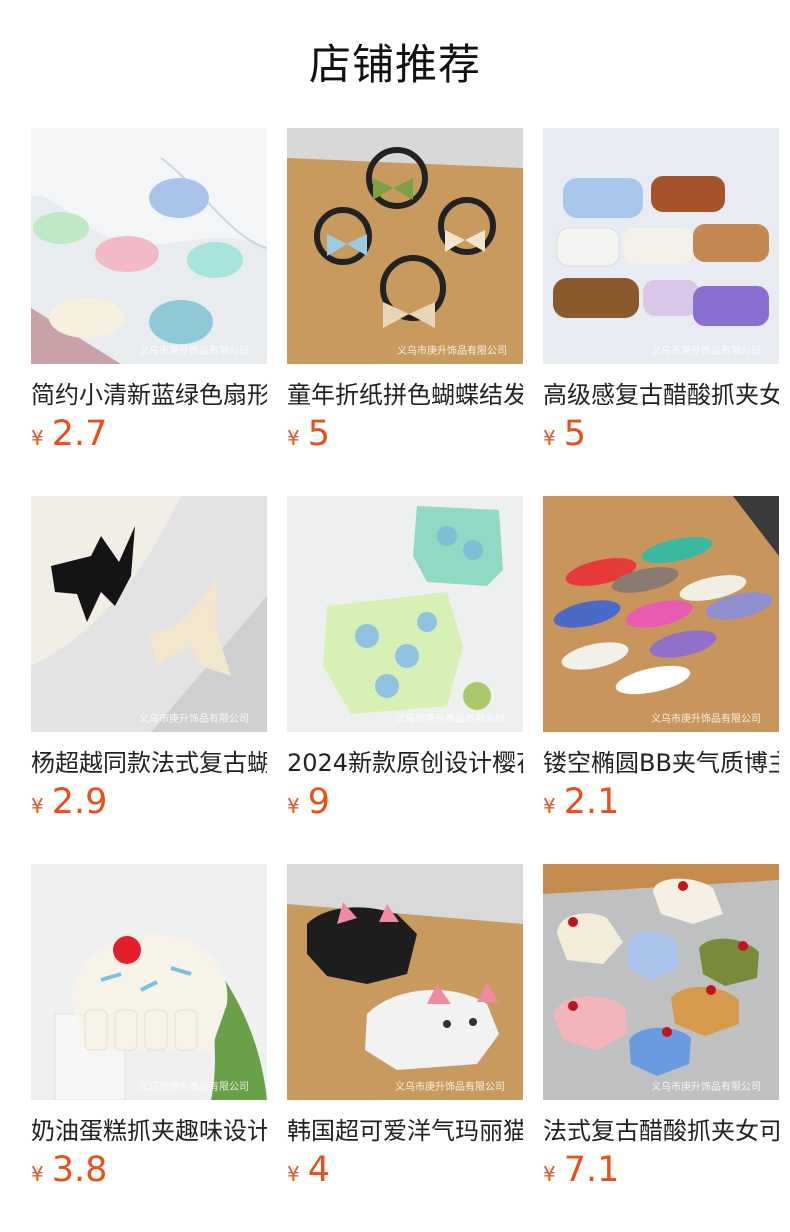 This screenshot has width=790, height=1232. I want to click on product-card: 义乌市庚升饰品有限公司 童年折纸拼色蝴蝶结发圈 ¥ 5, so click(405, 293).